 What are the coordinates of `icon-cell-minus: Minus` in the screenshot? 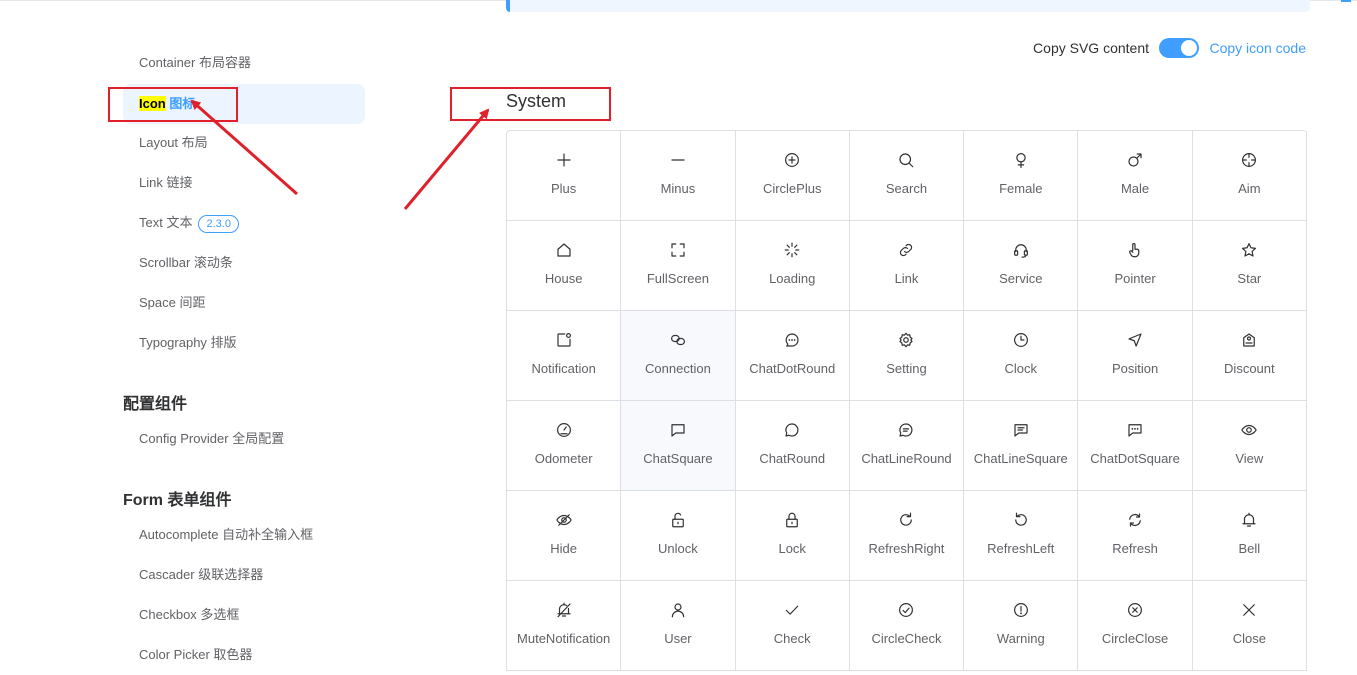 It's located at (678, 176).